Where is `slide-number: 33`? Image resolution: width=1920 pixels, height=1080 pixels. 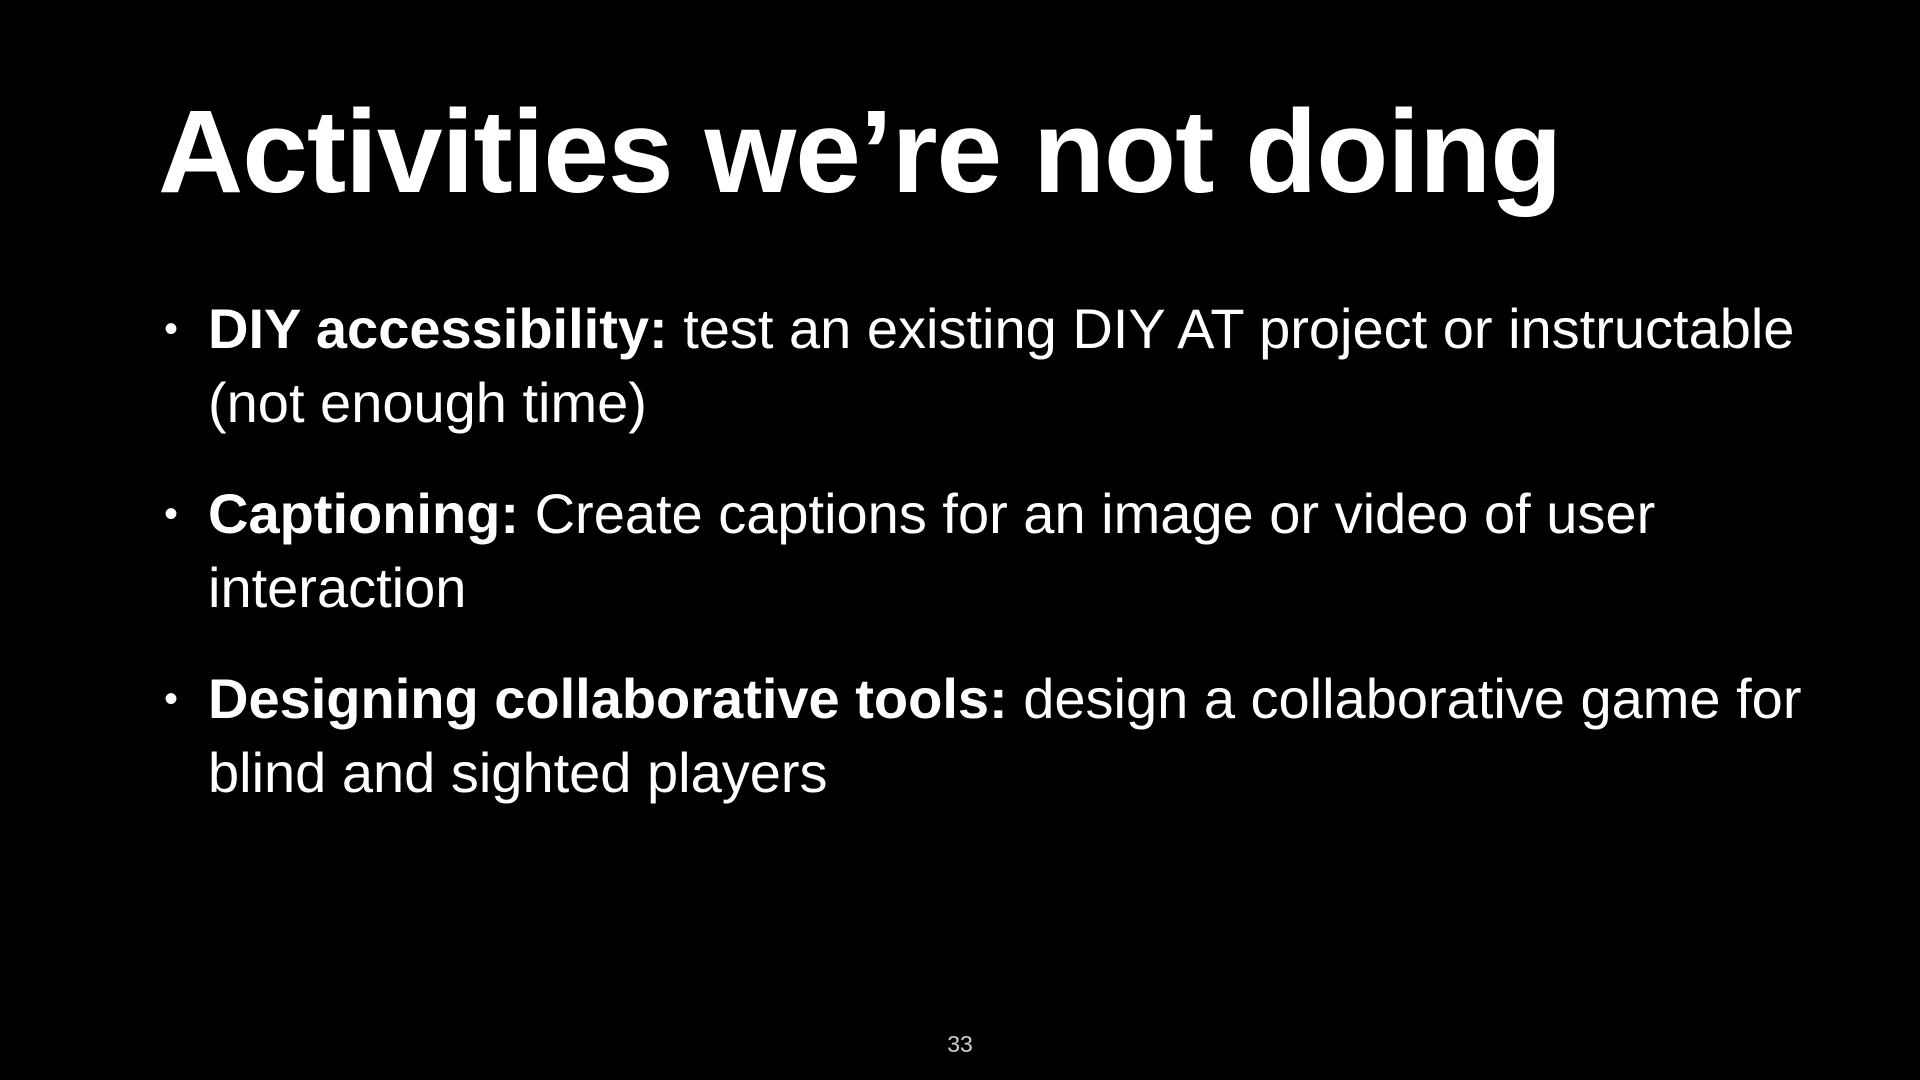 slide-number: 33 is located at coordinates (960, 1044).